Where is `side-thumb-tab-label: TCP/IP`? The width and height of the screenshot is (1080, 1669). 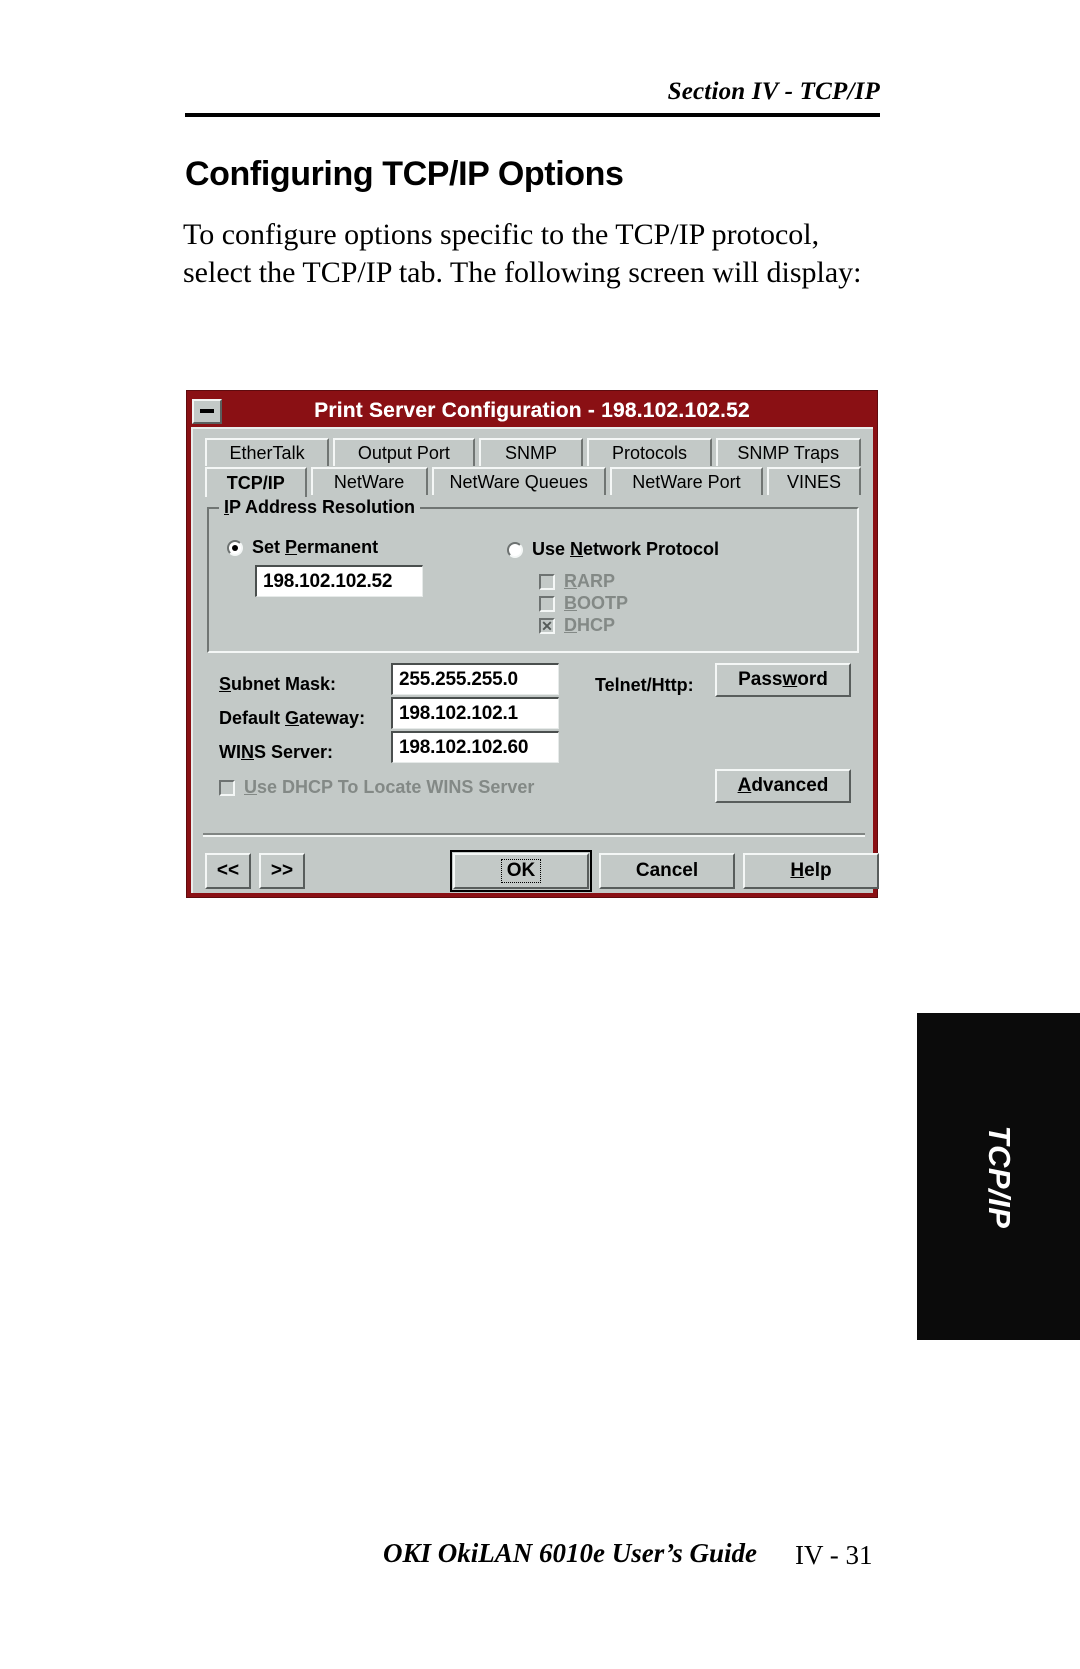 side-thumb-tab-label: TCP/IP is located at coordinates (999, 1176).